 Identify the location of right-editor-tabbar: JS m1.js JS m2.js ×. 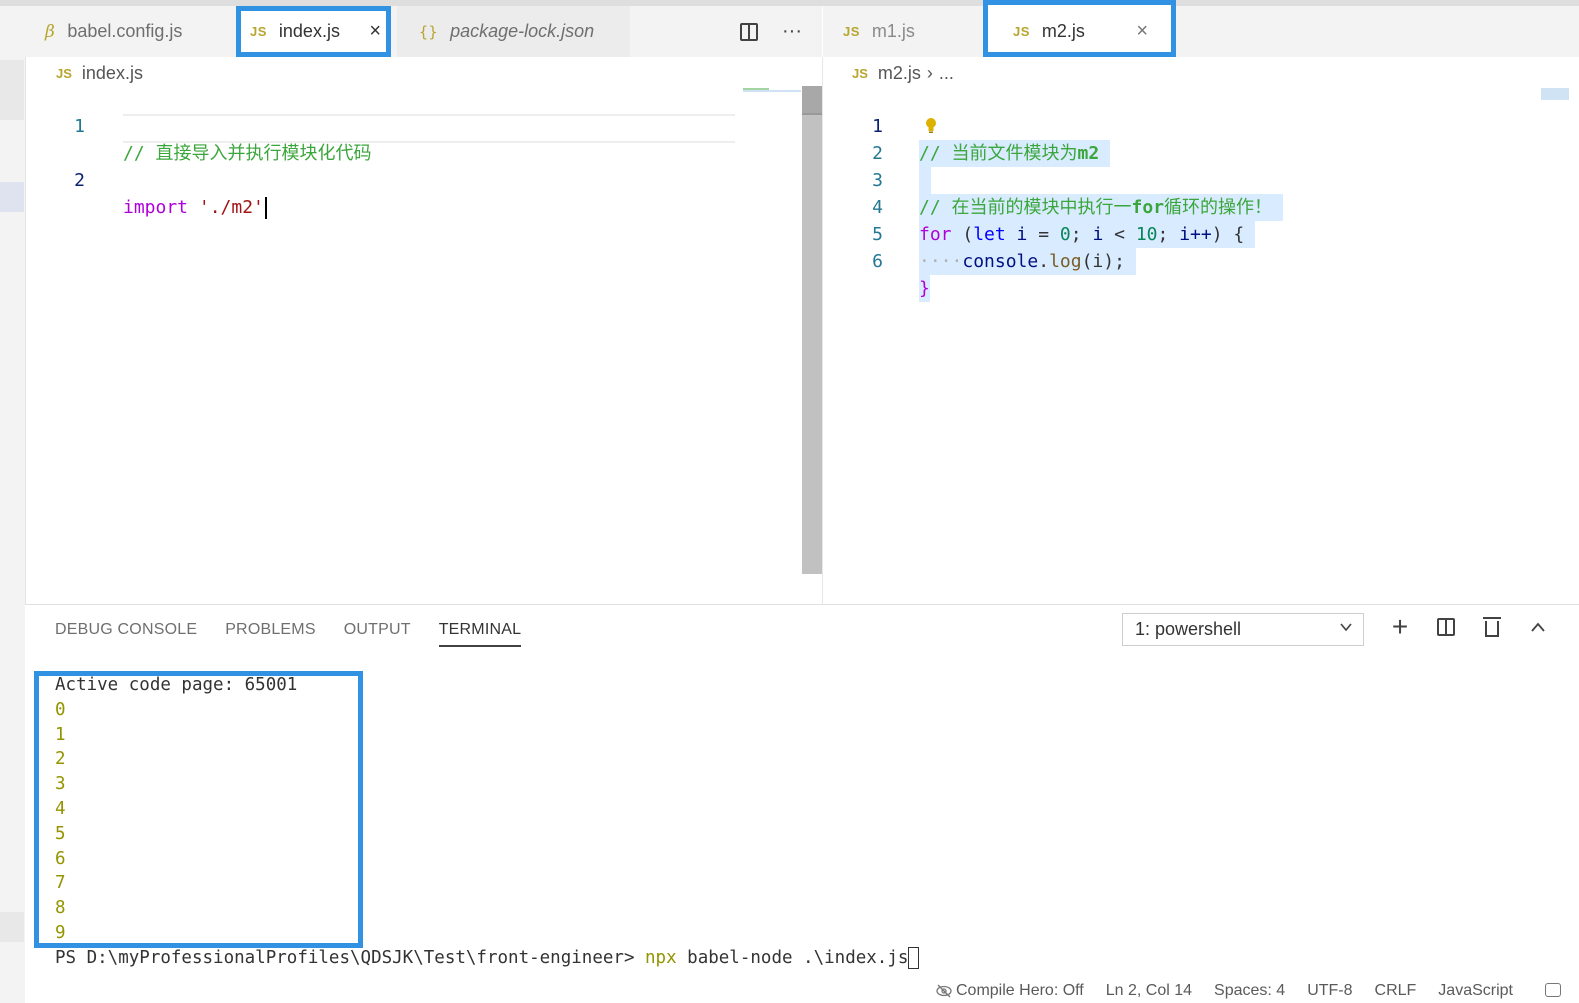
(1201, 28).